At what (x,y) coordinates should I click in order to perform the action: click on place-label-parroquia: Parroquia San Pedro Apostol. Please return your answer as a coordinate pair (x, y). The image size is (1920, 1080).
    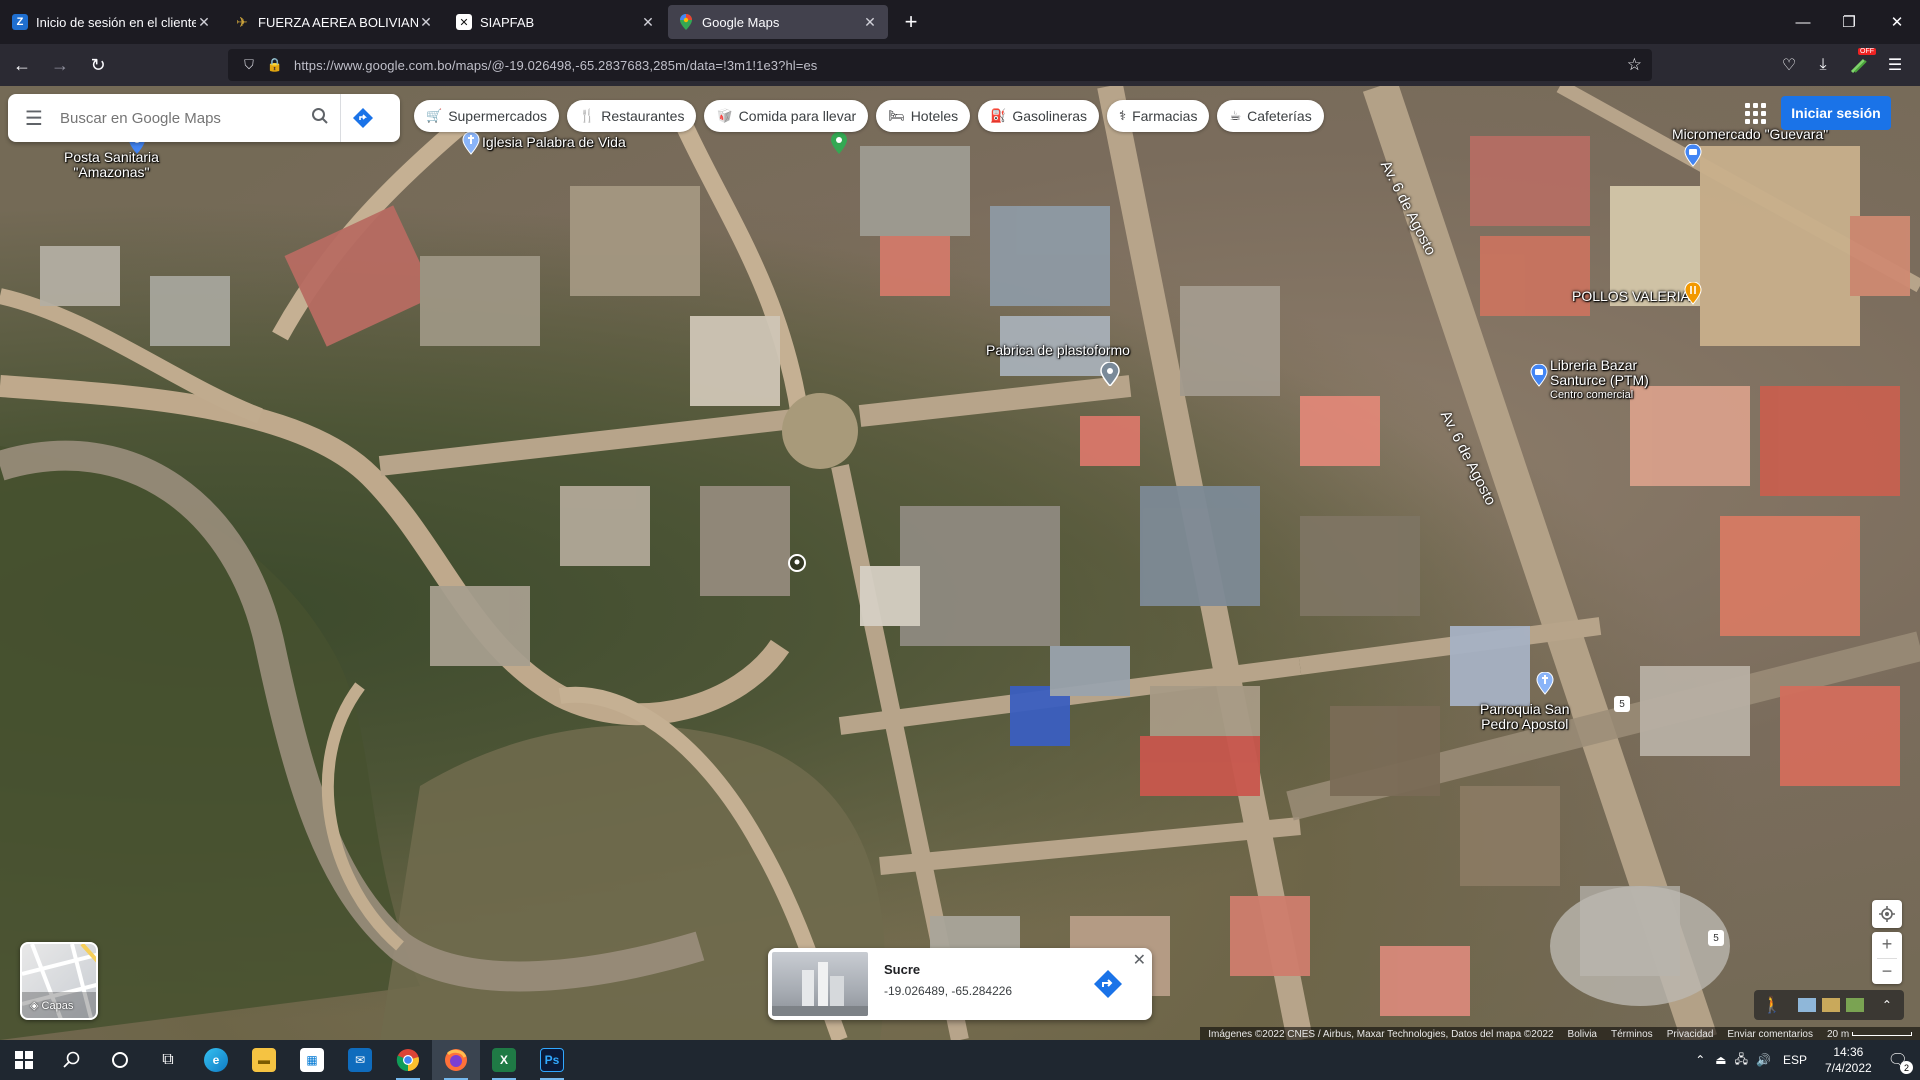
    Looking at the image, I should click on (1525, 717).